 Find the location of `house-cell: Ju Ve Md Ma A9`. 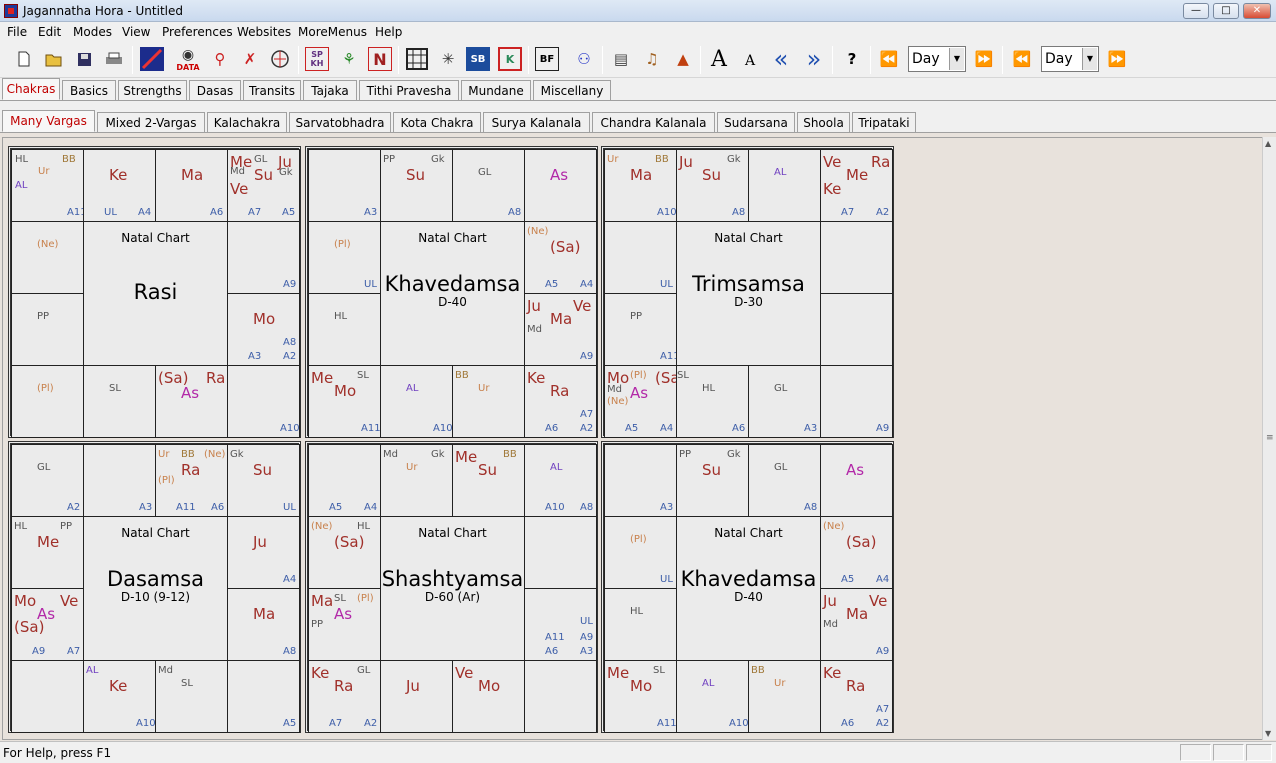

house-cell: Ju Ve Md Ma A9 is located at coordinates (856, 624).